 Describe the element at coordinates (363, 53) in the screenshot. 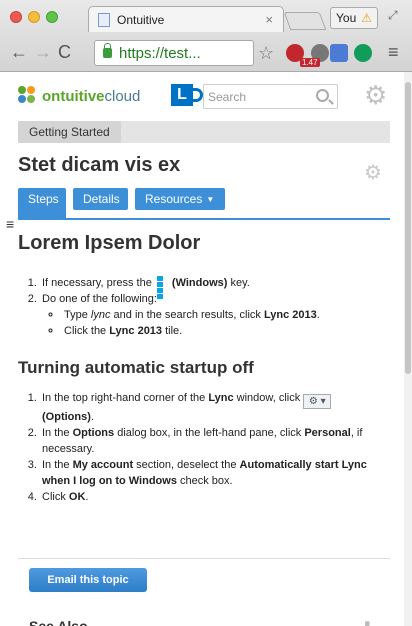

I see `hangouts-extension-icon` at that location.